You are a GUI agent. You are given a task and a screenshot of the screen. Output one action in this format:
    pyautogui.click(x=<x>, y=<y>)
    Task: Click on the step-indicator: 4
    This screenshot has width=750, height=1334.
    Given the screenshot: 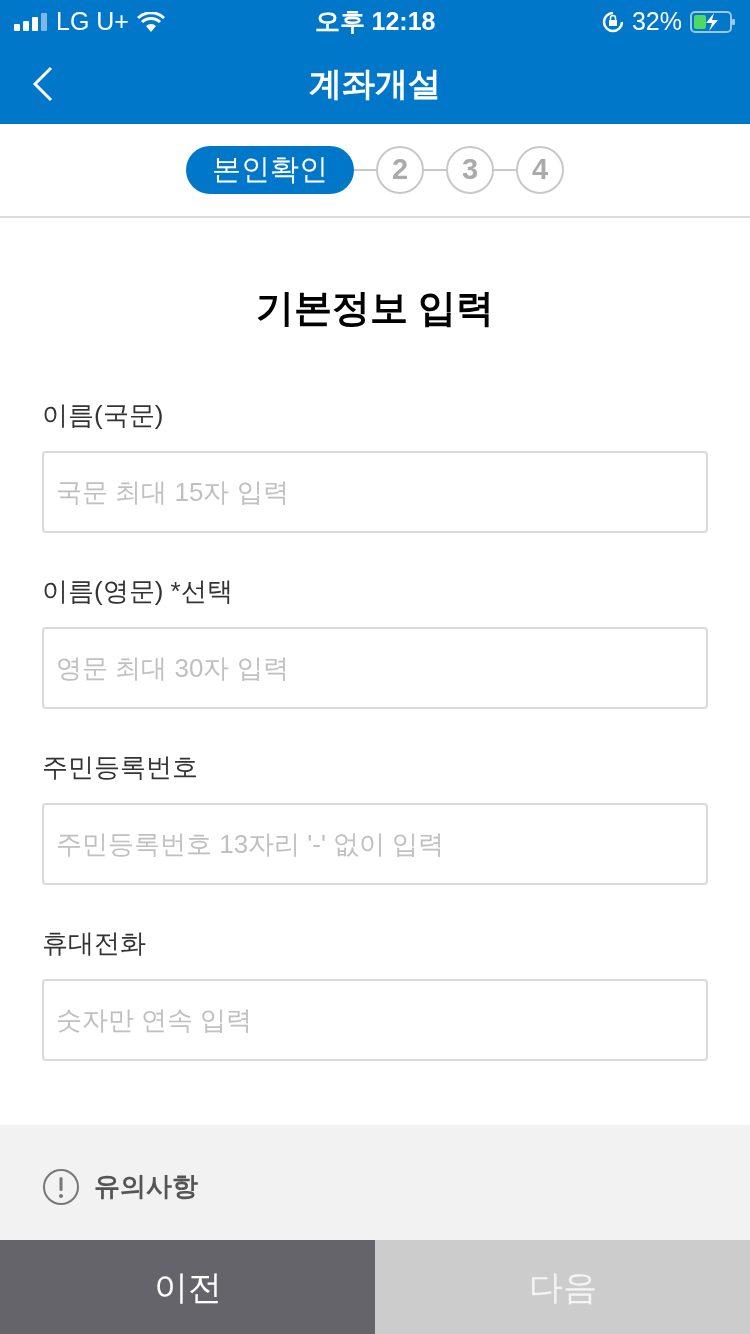 What is the action you would take?
    pyautogui.click(x=540, y=170)
    